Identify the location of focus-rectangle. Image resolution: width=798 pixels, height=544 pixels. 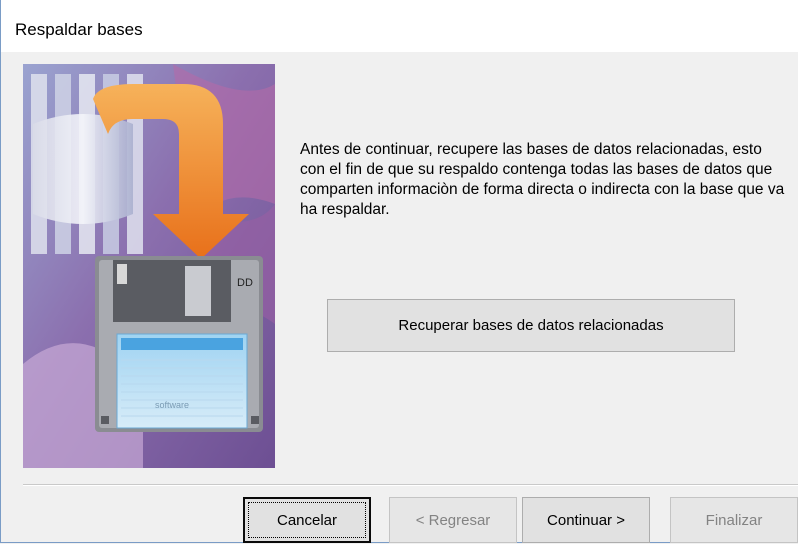
(307, 520).